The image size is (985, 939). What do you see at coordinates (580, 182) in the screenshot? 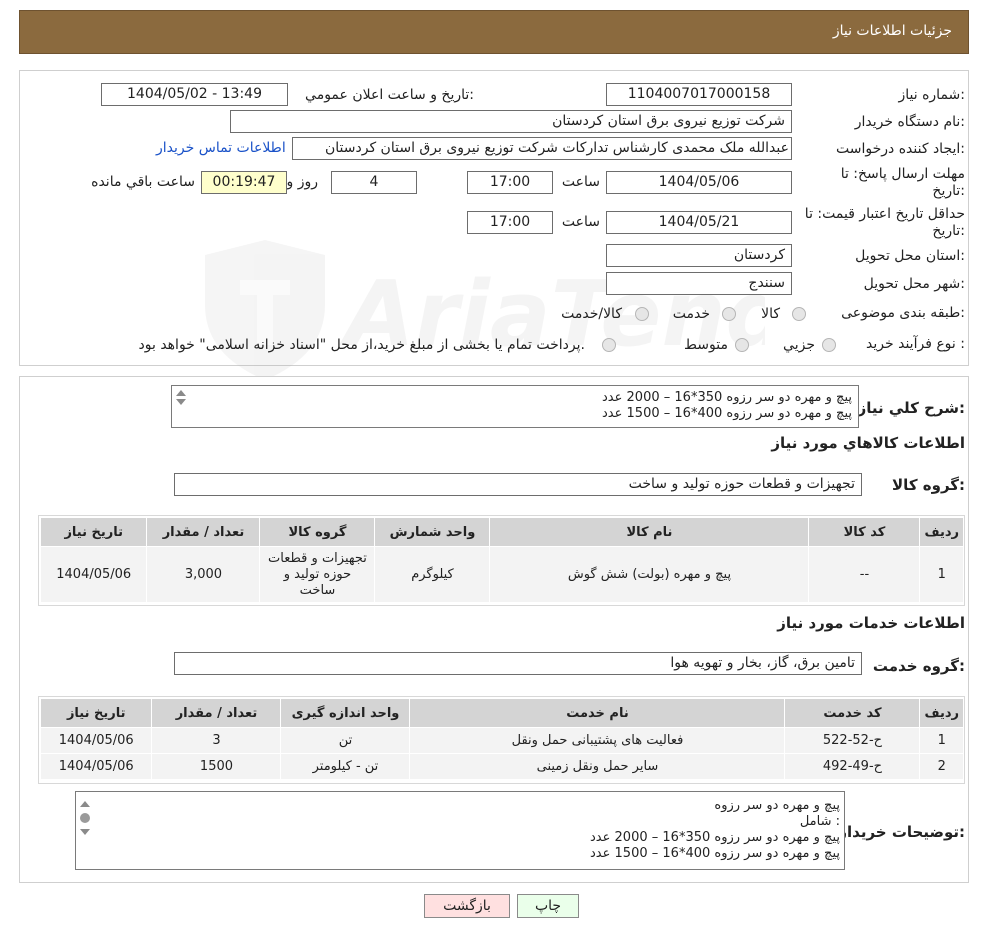
I see `deadline-time-label: ساعت` at bounding box center [580, 182].